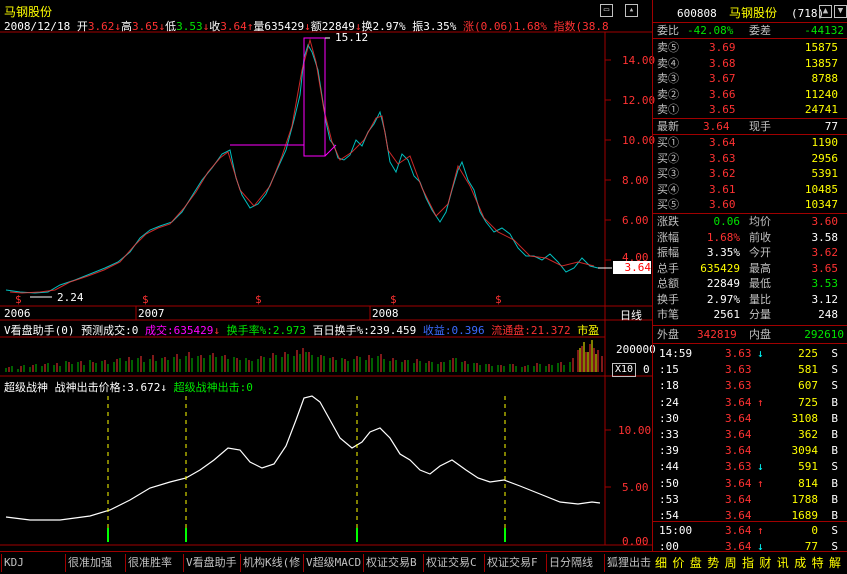  What do you see at coordinates (805, 499) in the screenshot?
I see `tick-volume: 1788` at bounding box center [805, 499].